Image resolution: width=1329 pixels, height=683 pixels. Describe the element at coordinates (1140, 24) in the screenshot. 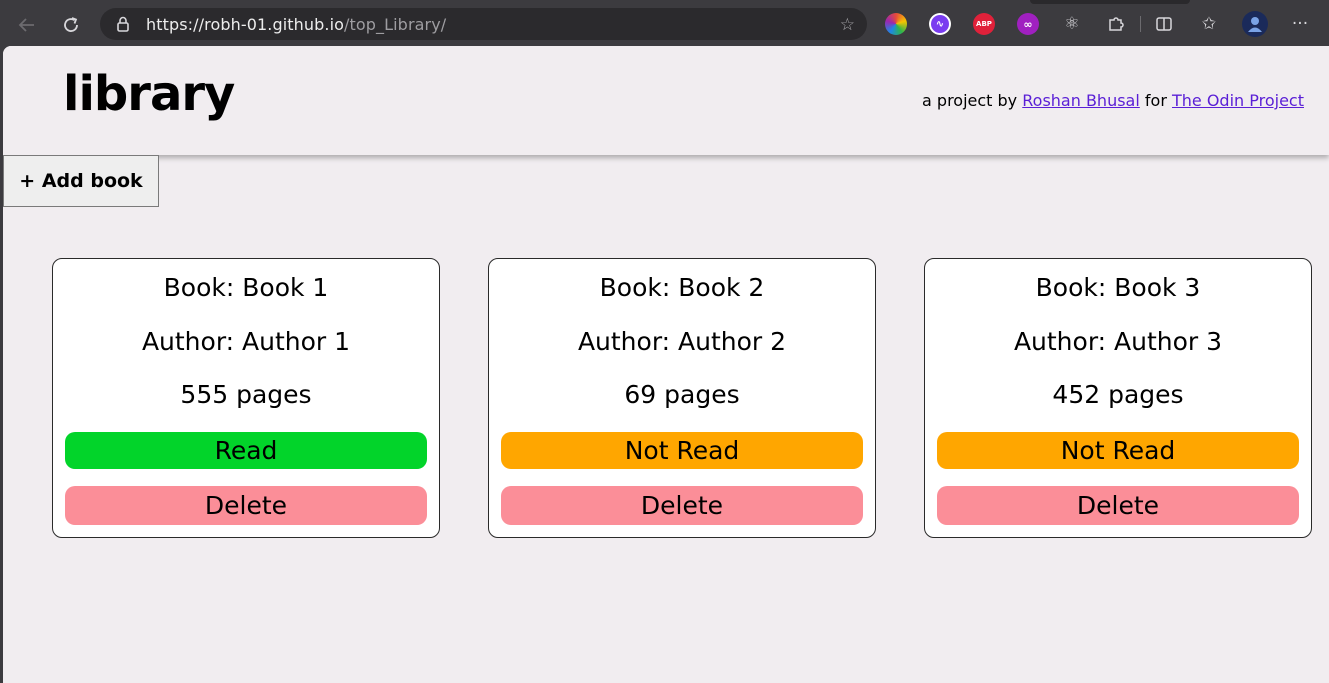

I see `toolbar-divider` at that location.